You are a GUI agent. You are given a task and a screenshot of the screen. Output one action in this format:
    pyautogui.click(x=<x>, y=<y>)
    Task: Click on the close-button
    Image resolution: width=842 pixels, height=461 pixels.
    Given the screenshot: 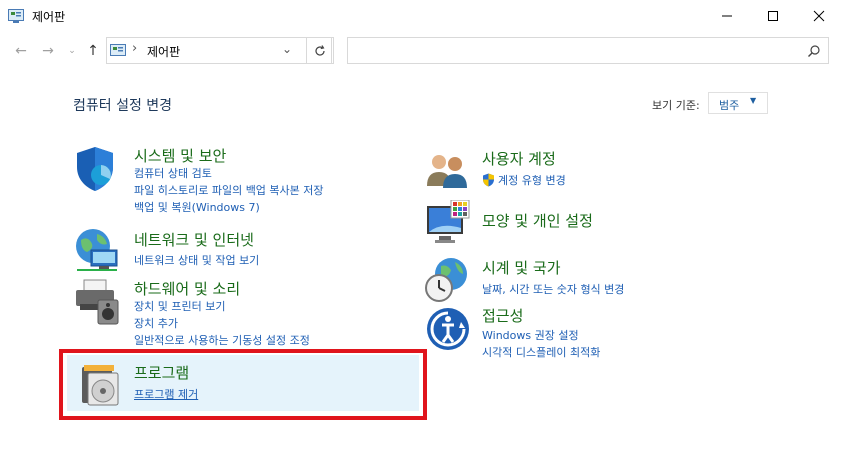 What is the action you would take?
    pyautogui.click(x=819, y=15)
    